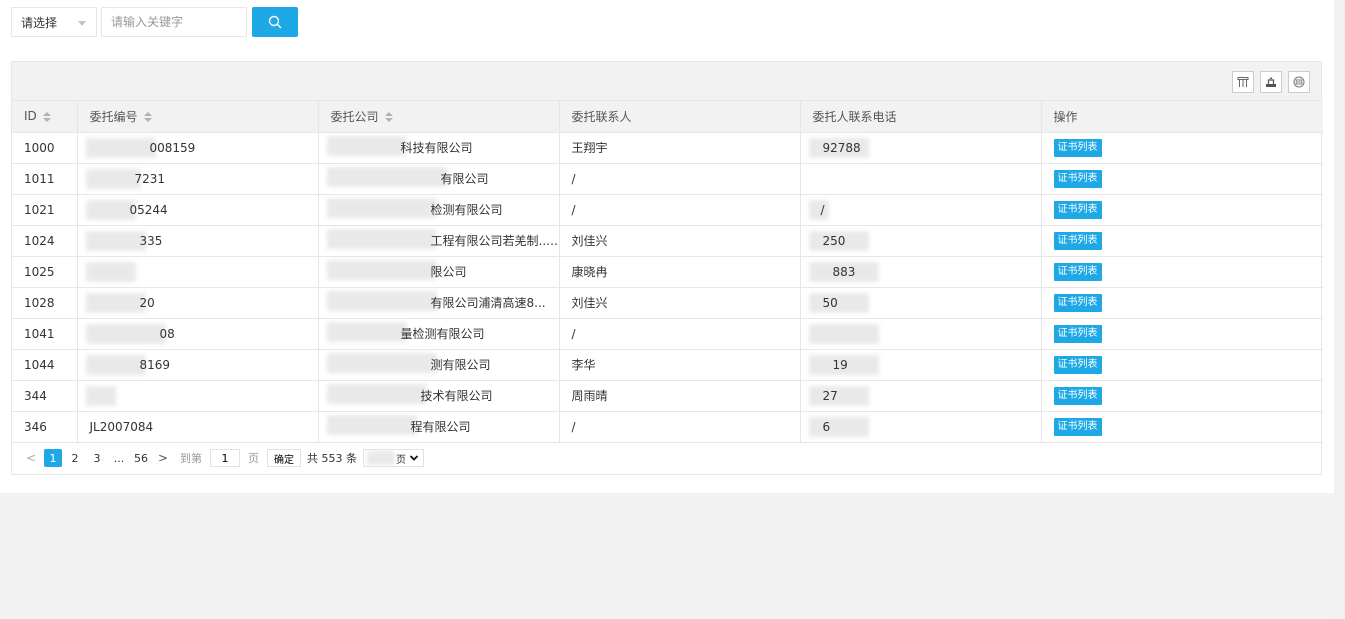 The height and width of the screenshot is (619, 1345). I want to click on cell-contact-text: 康晓冉, so click(589, 272).